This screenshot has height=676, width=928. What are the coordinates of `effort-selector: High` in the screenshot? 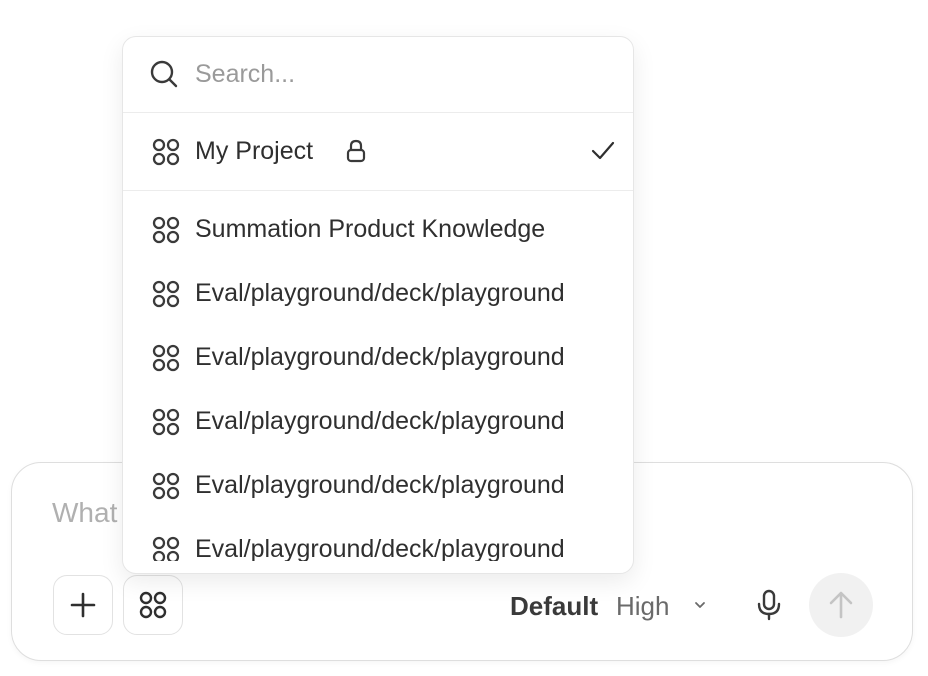 It's located at (642, 606).